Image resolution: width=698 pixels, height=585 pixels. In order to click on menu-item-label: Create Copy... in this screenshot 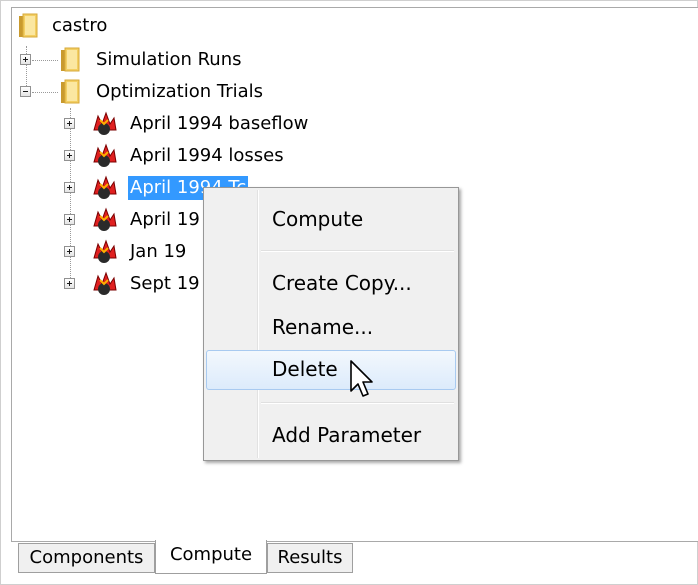, I will do `click(342, 283)`.